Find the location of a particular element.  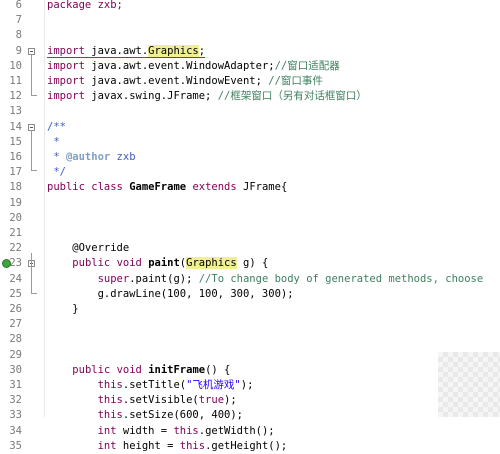

code-line: 22 @Override is located at coordinates (250, 248).